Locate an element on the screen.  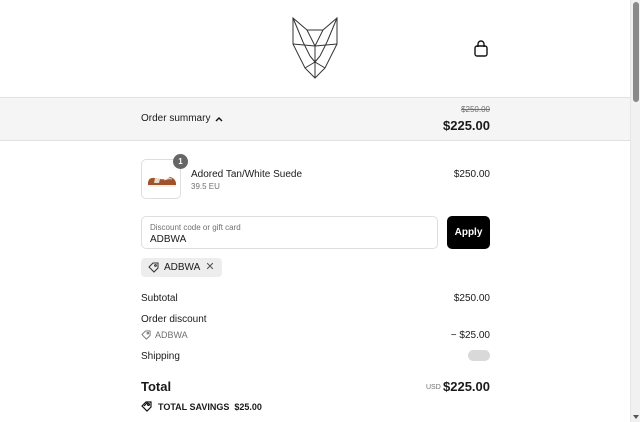
close-icon: ✕ is located at coordinates (209, 267).